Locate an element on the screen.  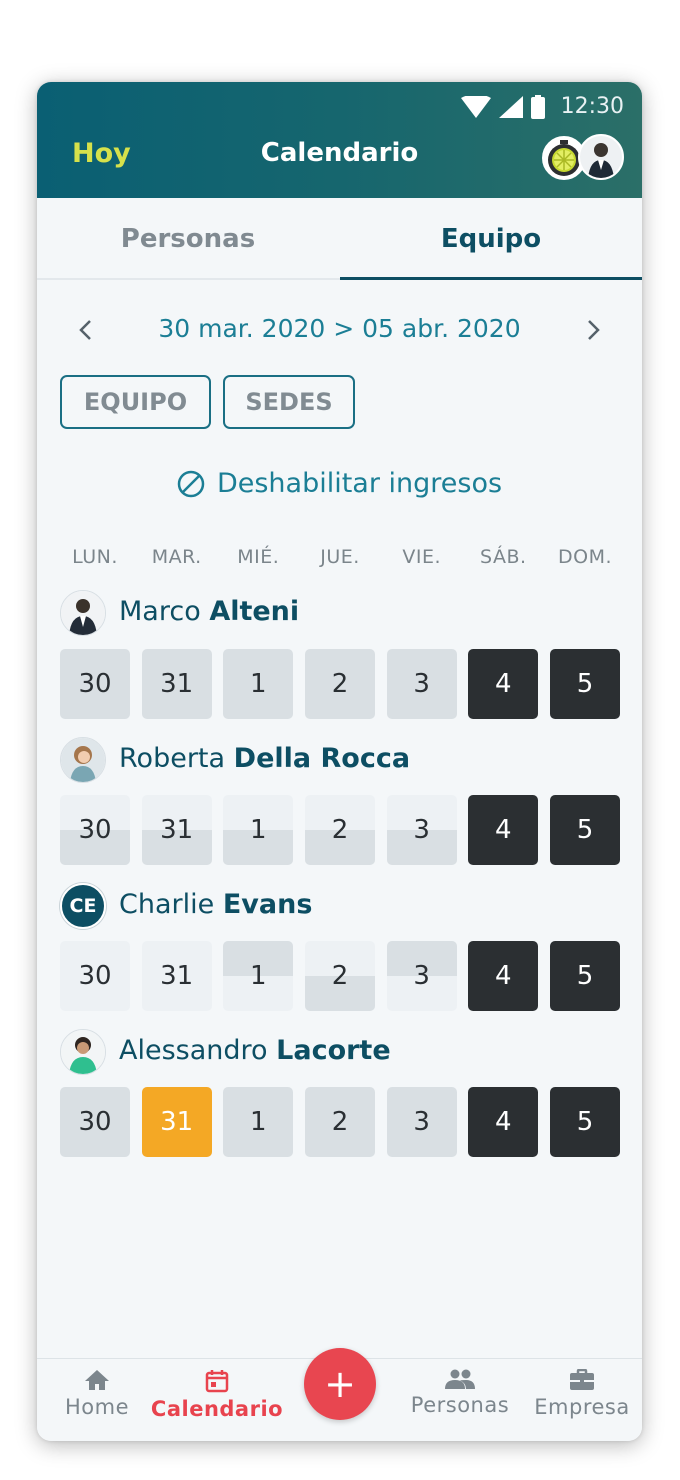
weekday-sat: SÁB. is located at coordinates (503, 557).